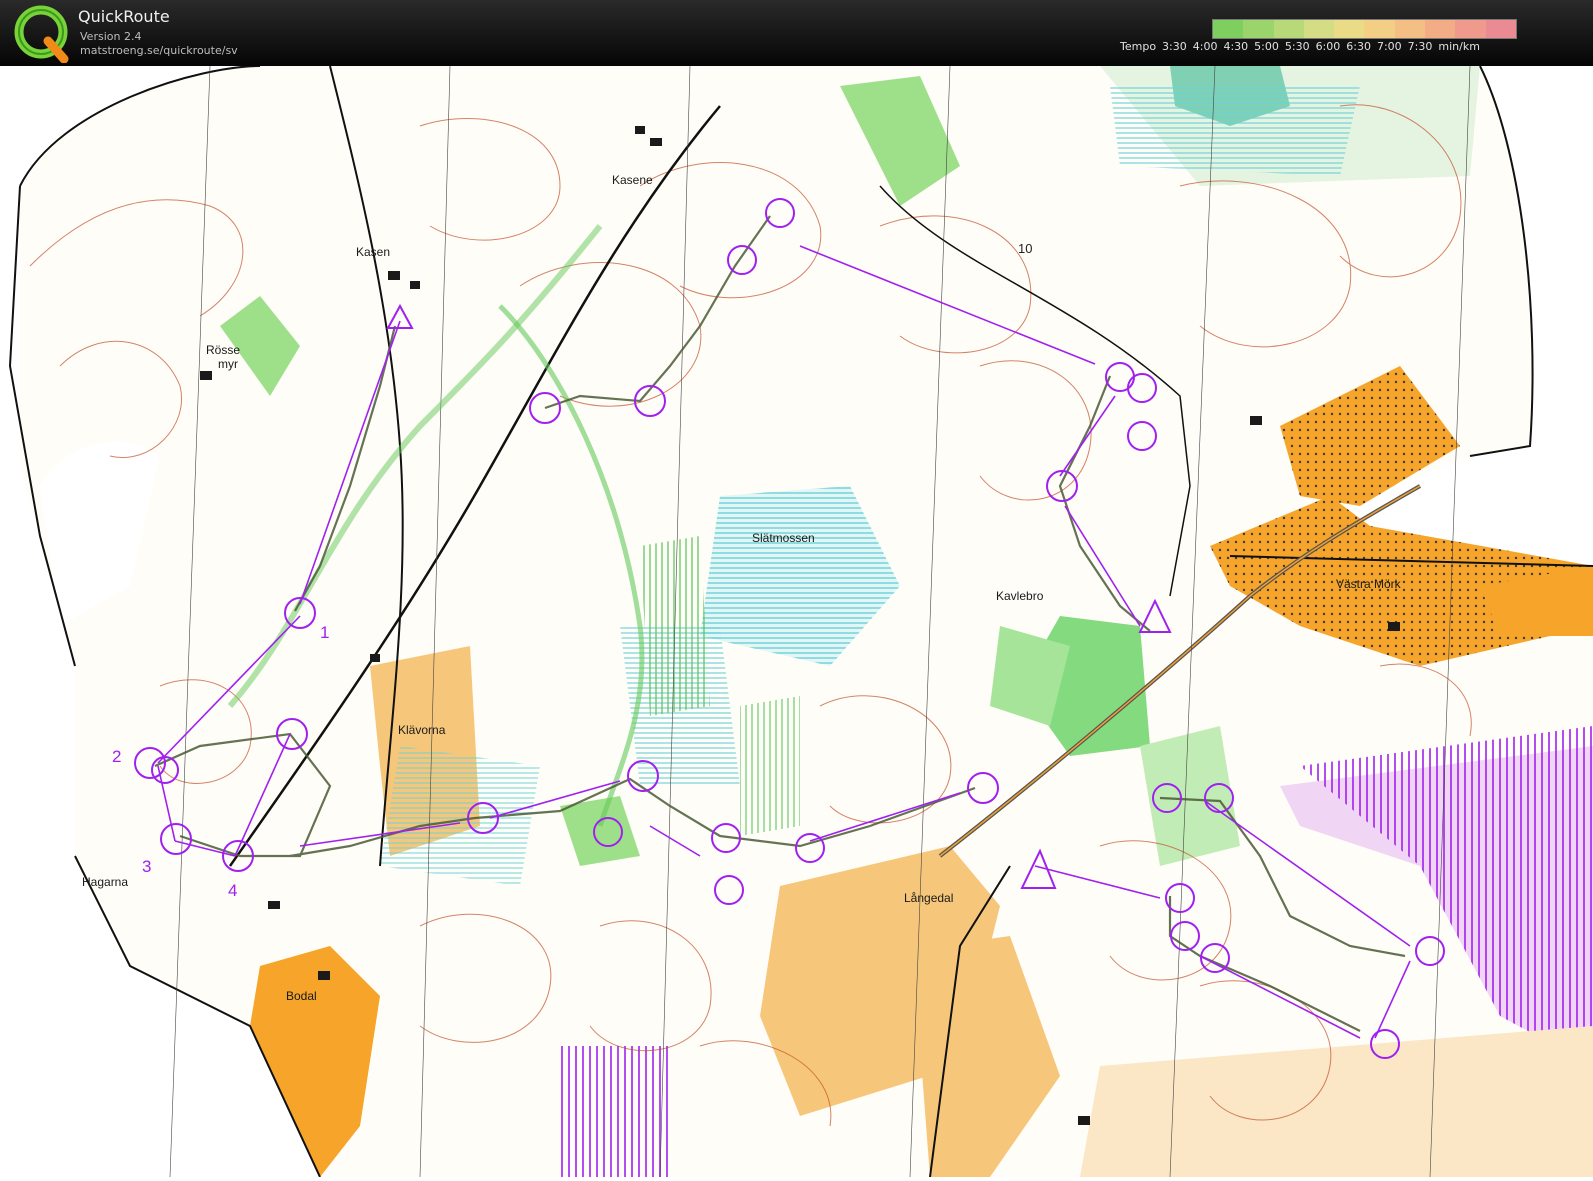 This screenshot has height=1181, width=1593. I want to click on pace-tick: 6:30, so click(1358, 46).